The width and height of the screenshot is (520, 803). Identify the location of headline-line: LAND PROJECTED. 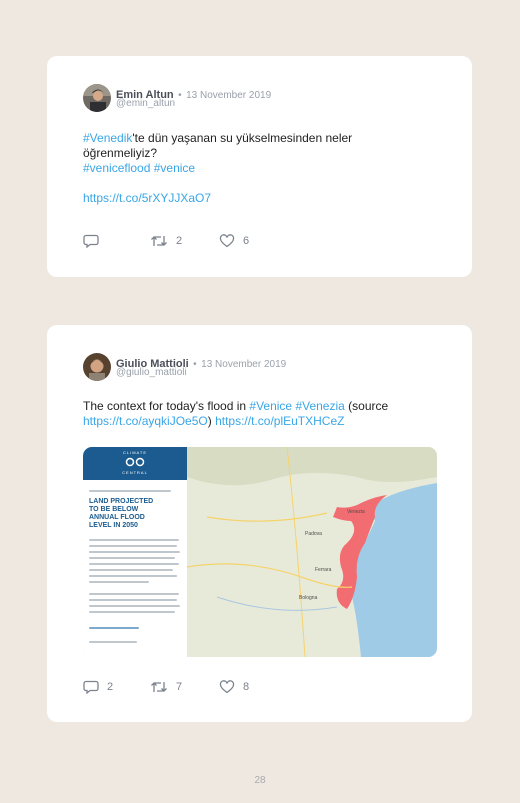
(121, 501).